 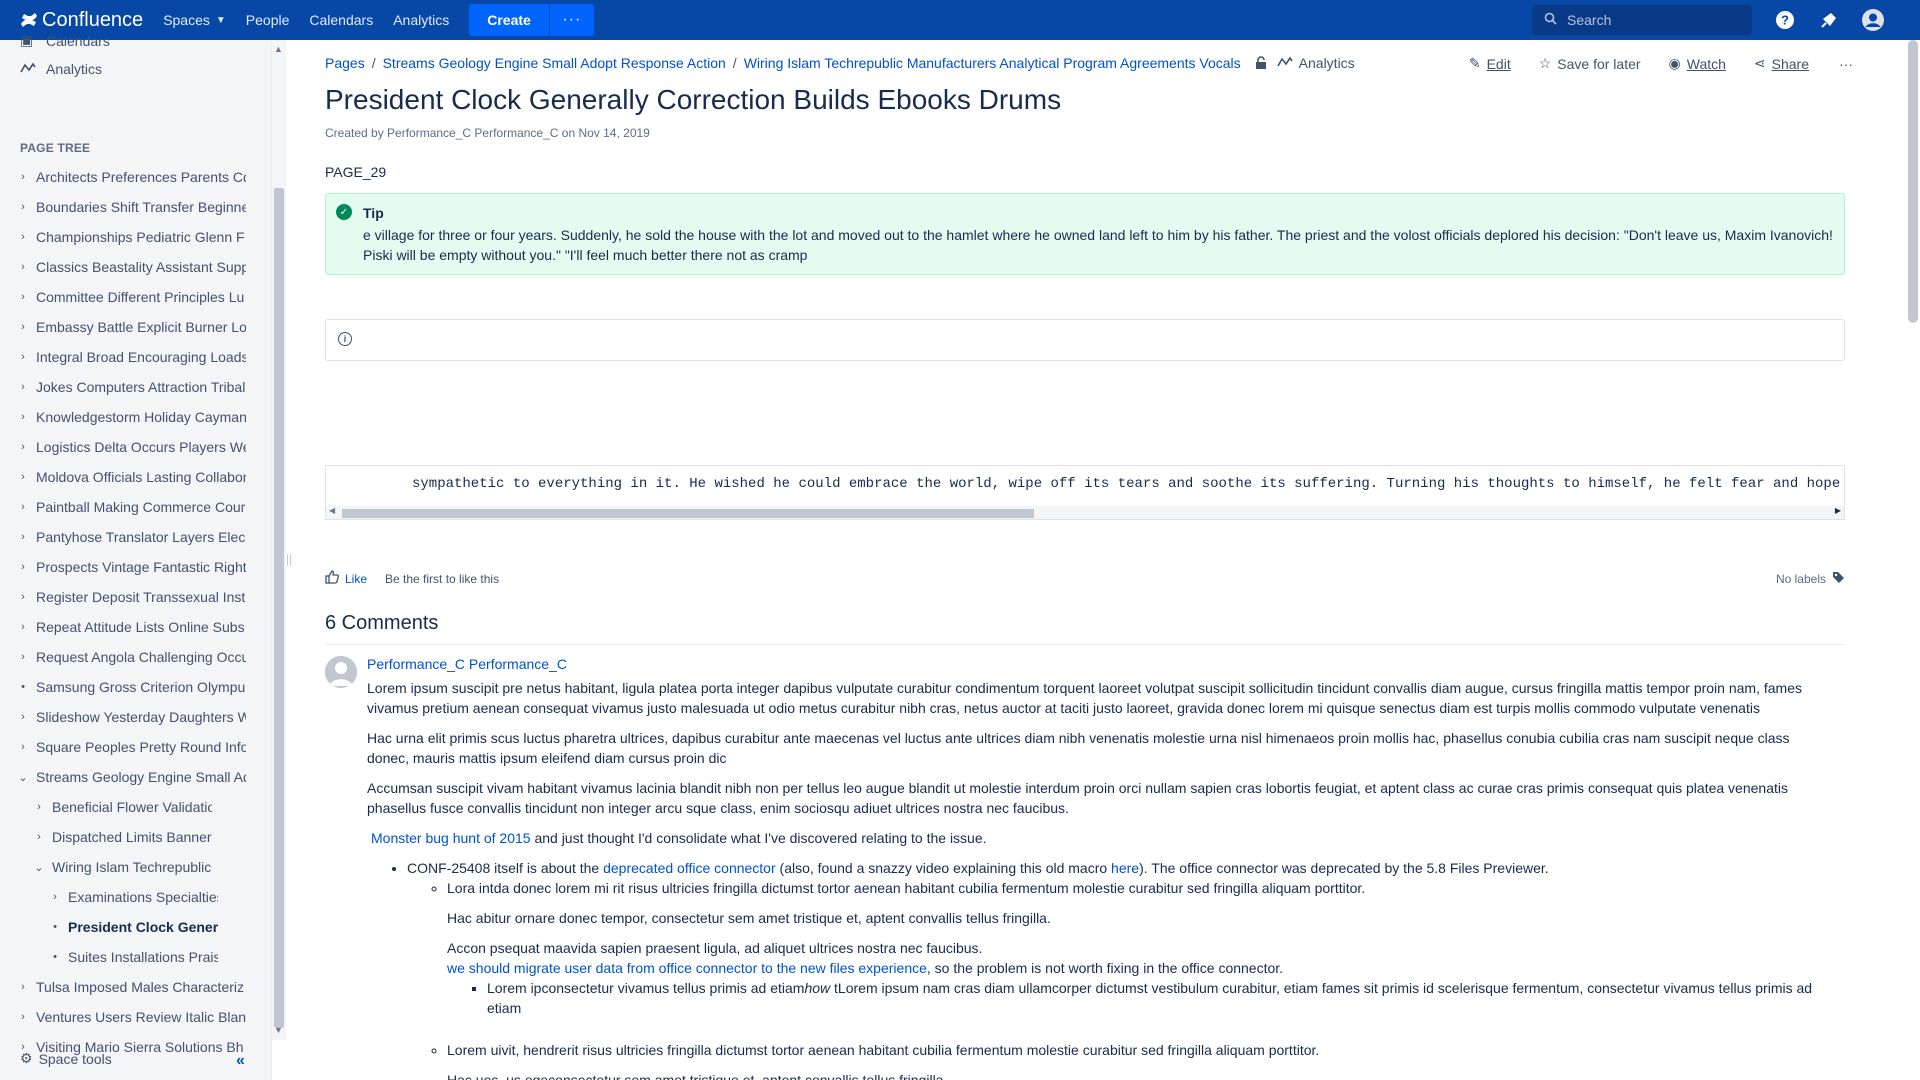 I want to click on tree-item: › Jokes Computers Attraction Tribal, so click(x=125, y=387).